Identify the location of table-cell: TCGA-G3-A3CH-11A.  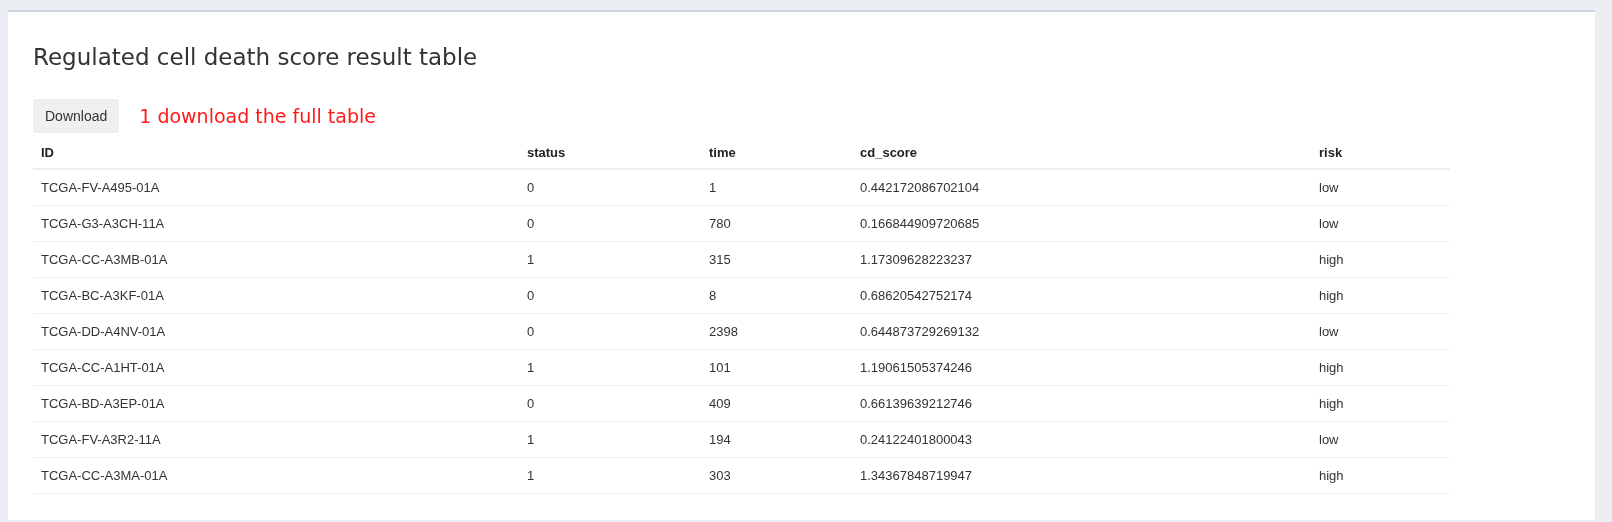
(276, 223).